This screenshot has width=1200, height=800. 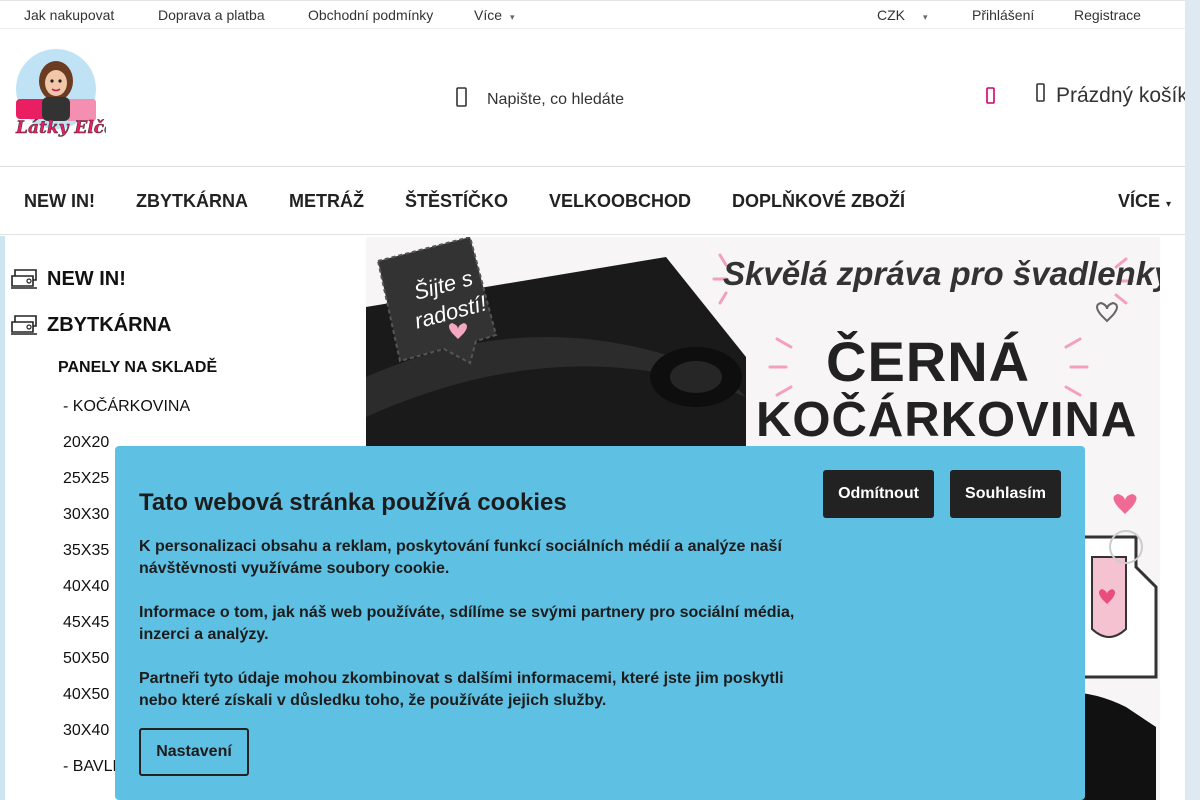 I want to click on wishlist-icon, so click(x=991, y=98).